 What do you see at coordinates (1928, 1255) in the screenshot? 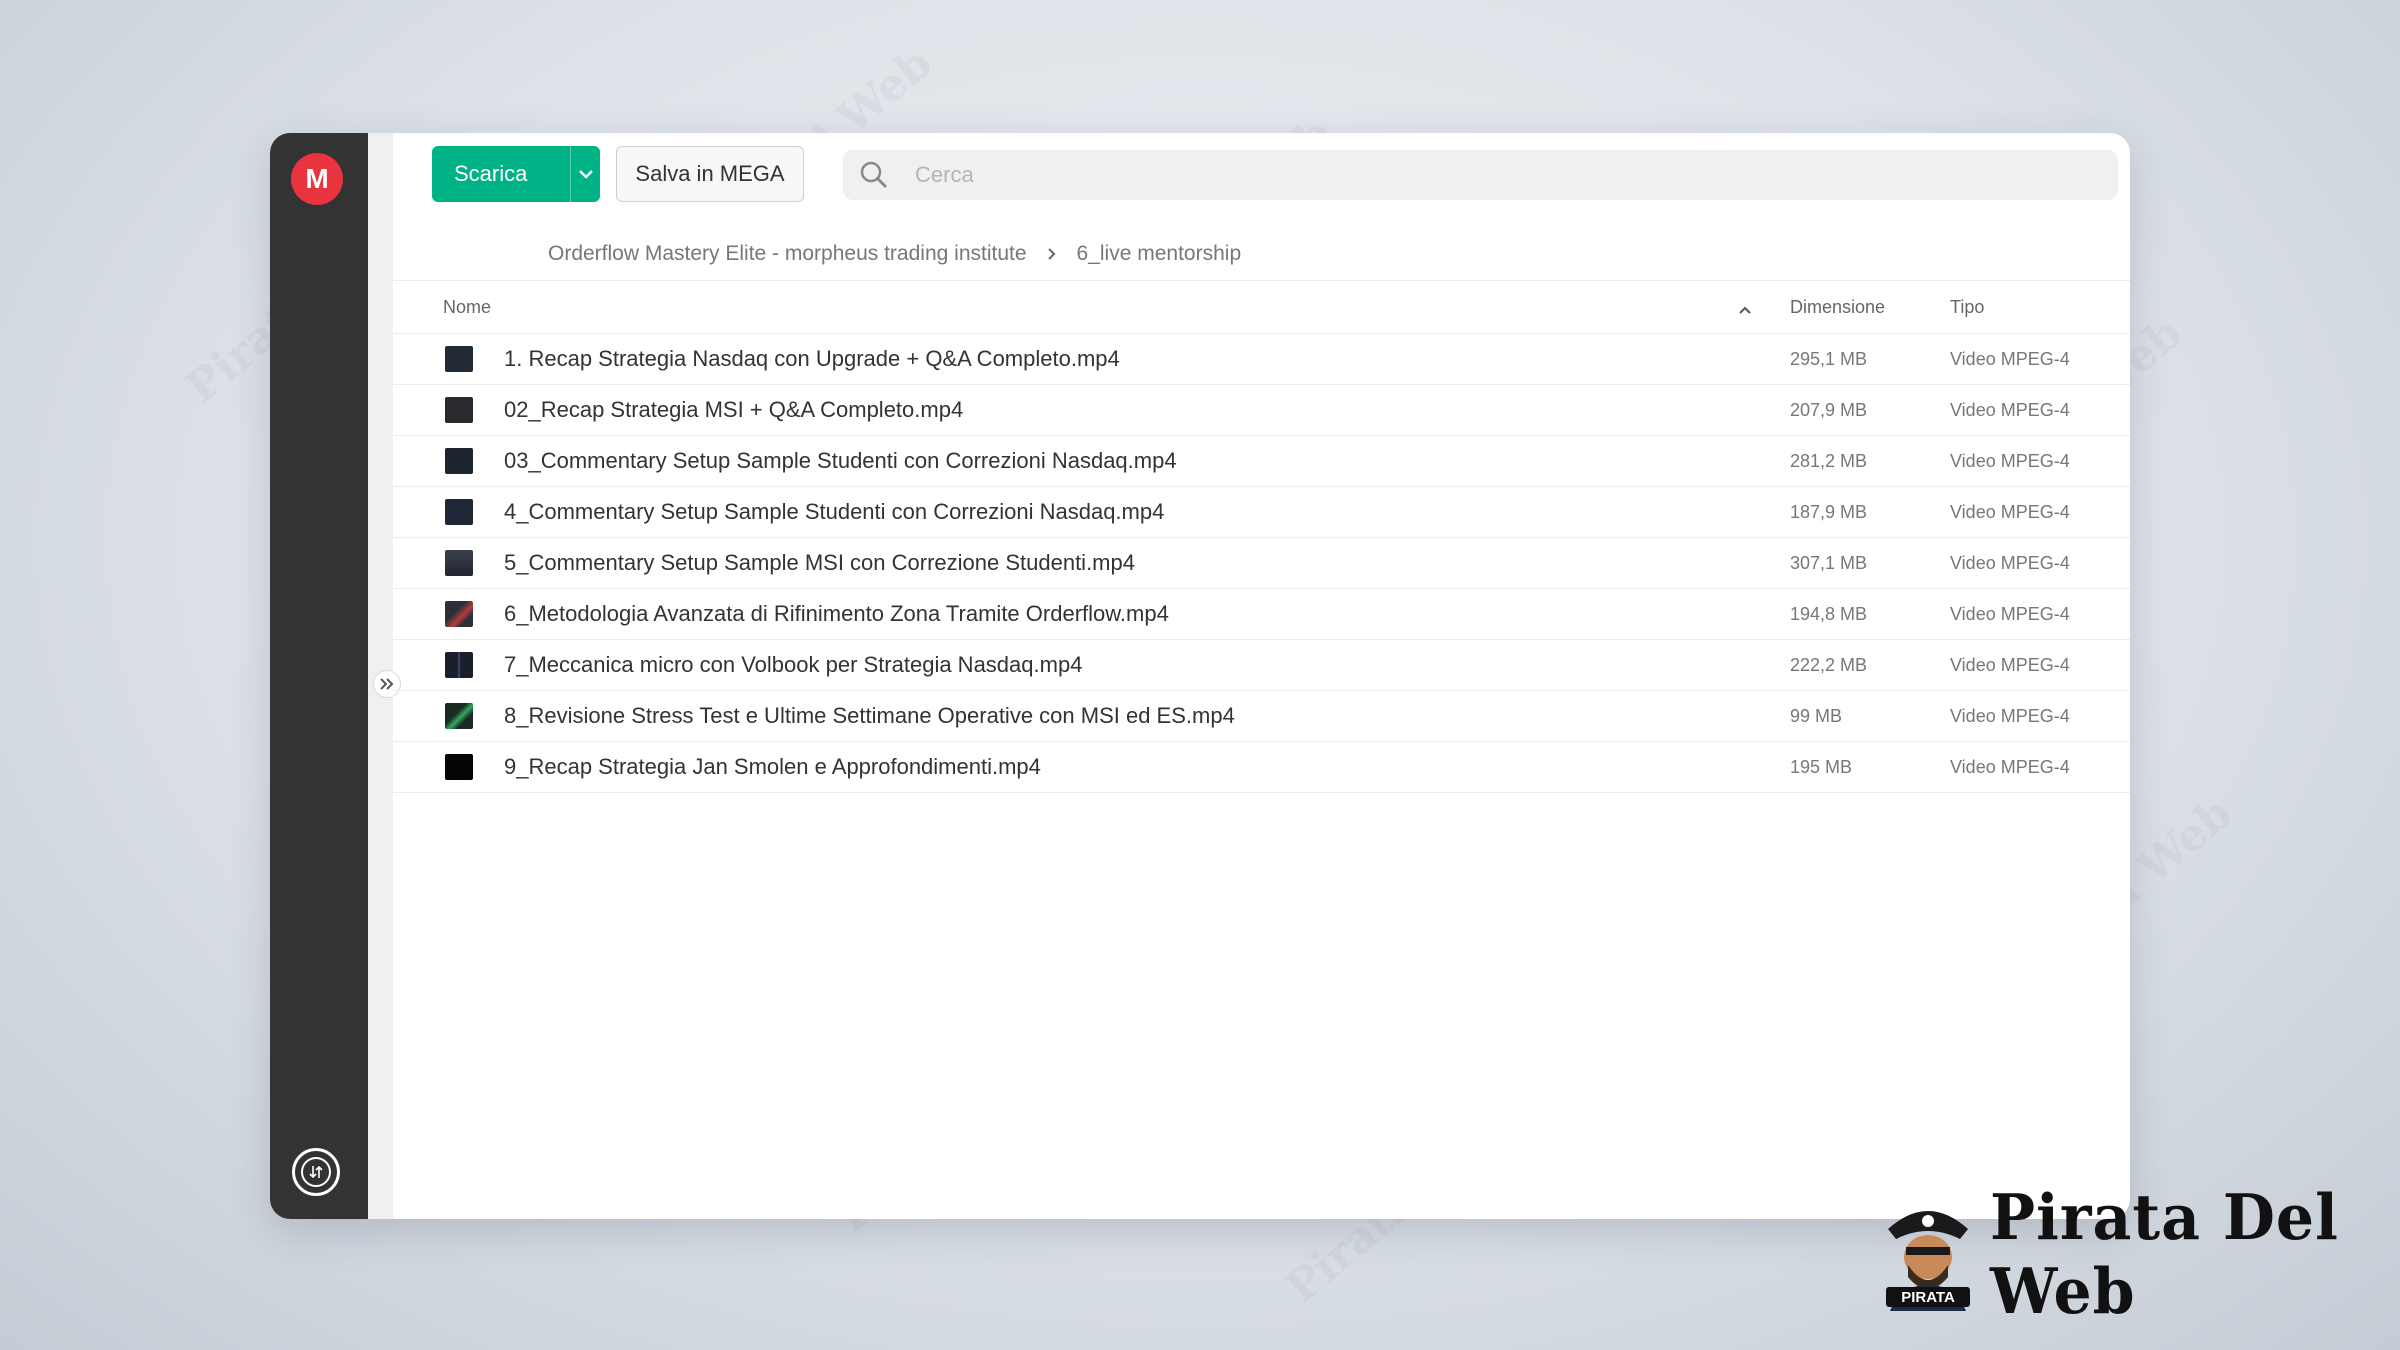
I see `pirate-mascot-icon: PIRATA` at bounding box center [1928, 1255].